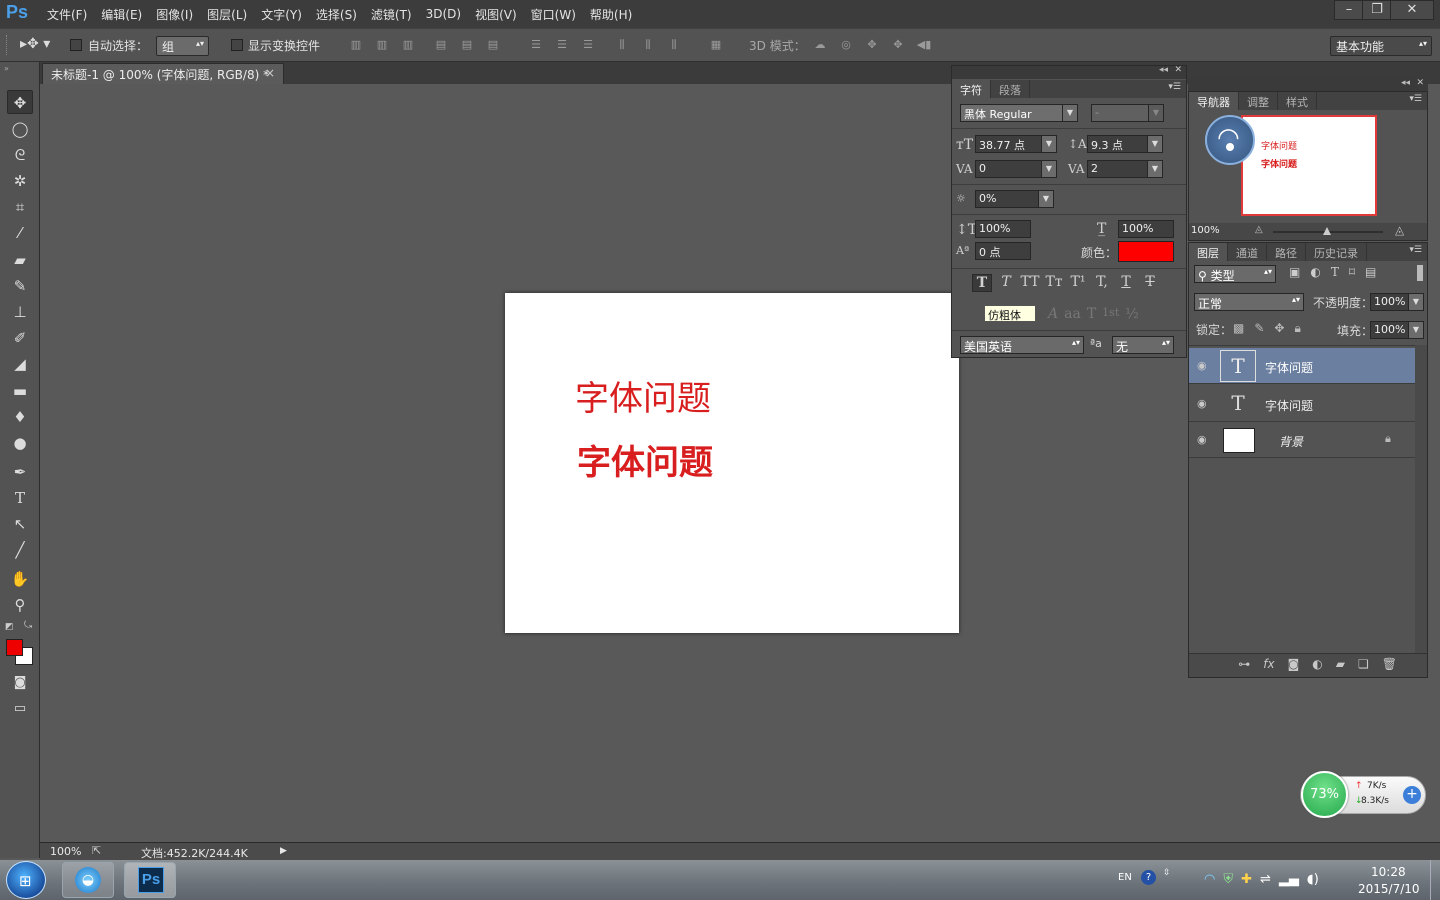 The height and width of the screenshot is (900, 1440). I want to click on faux-bold-button: T, so click(982, 283).